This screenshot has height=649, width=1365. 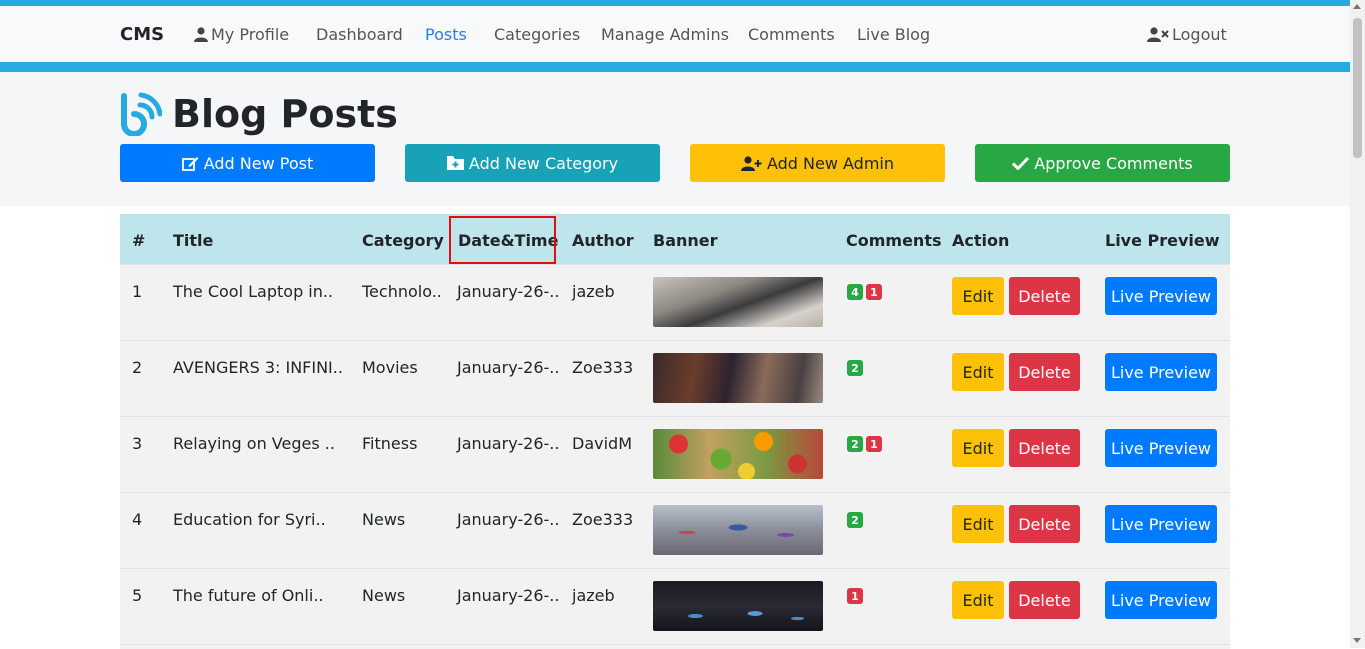 What do you see at coordinates (249, 519) in the screenshot?
I see `post-title: Education for Syri..` at bounding box center [249, 519].